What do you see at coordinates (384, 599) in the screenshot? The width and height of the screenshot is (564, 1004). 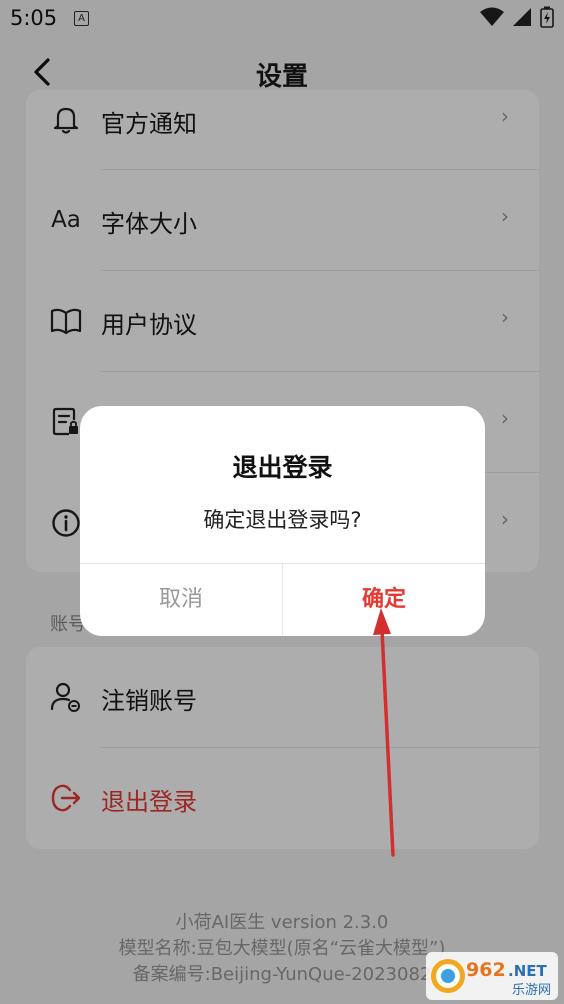 I see `confirm-button: 确定` at bounding box center [384, 599].